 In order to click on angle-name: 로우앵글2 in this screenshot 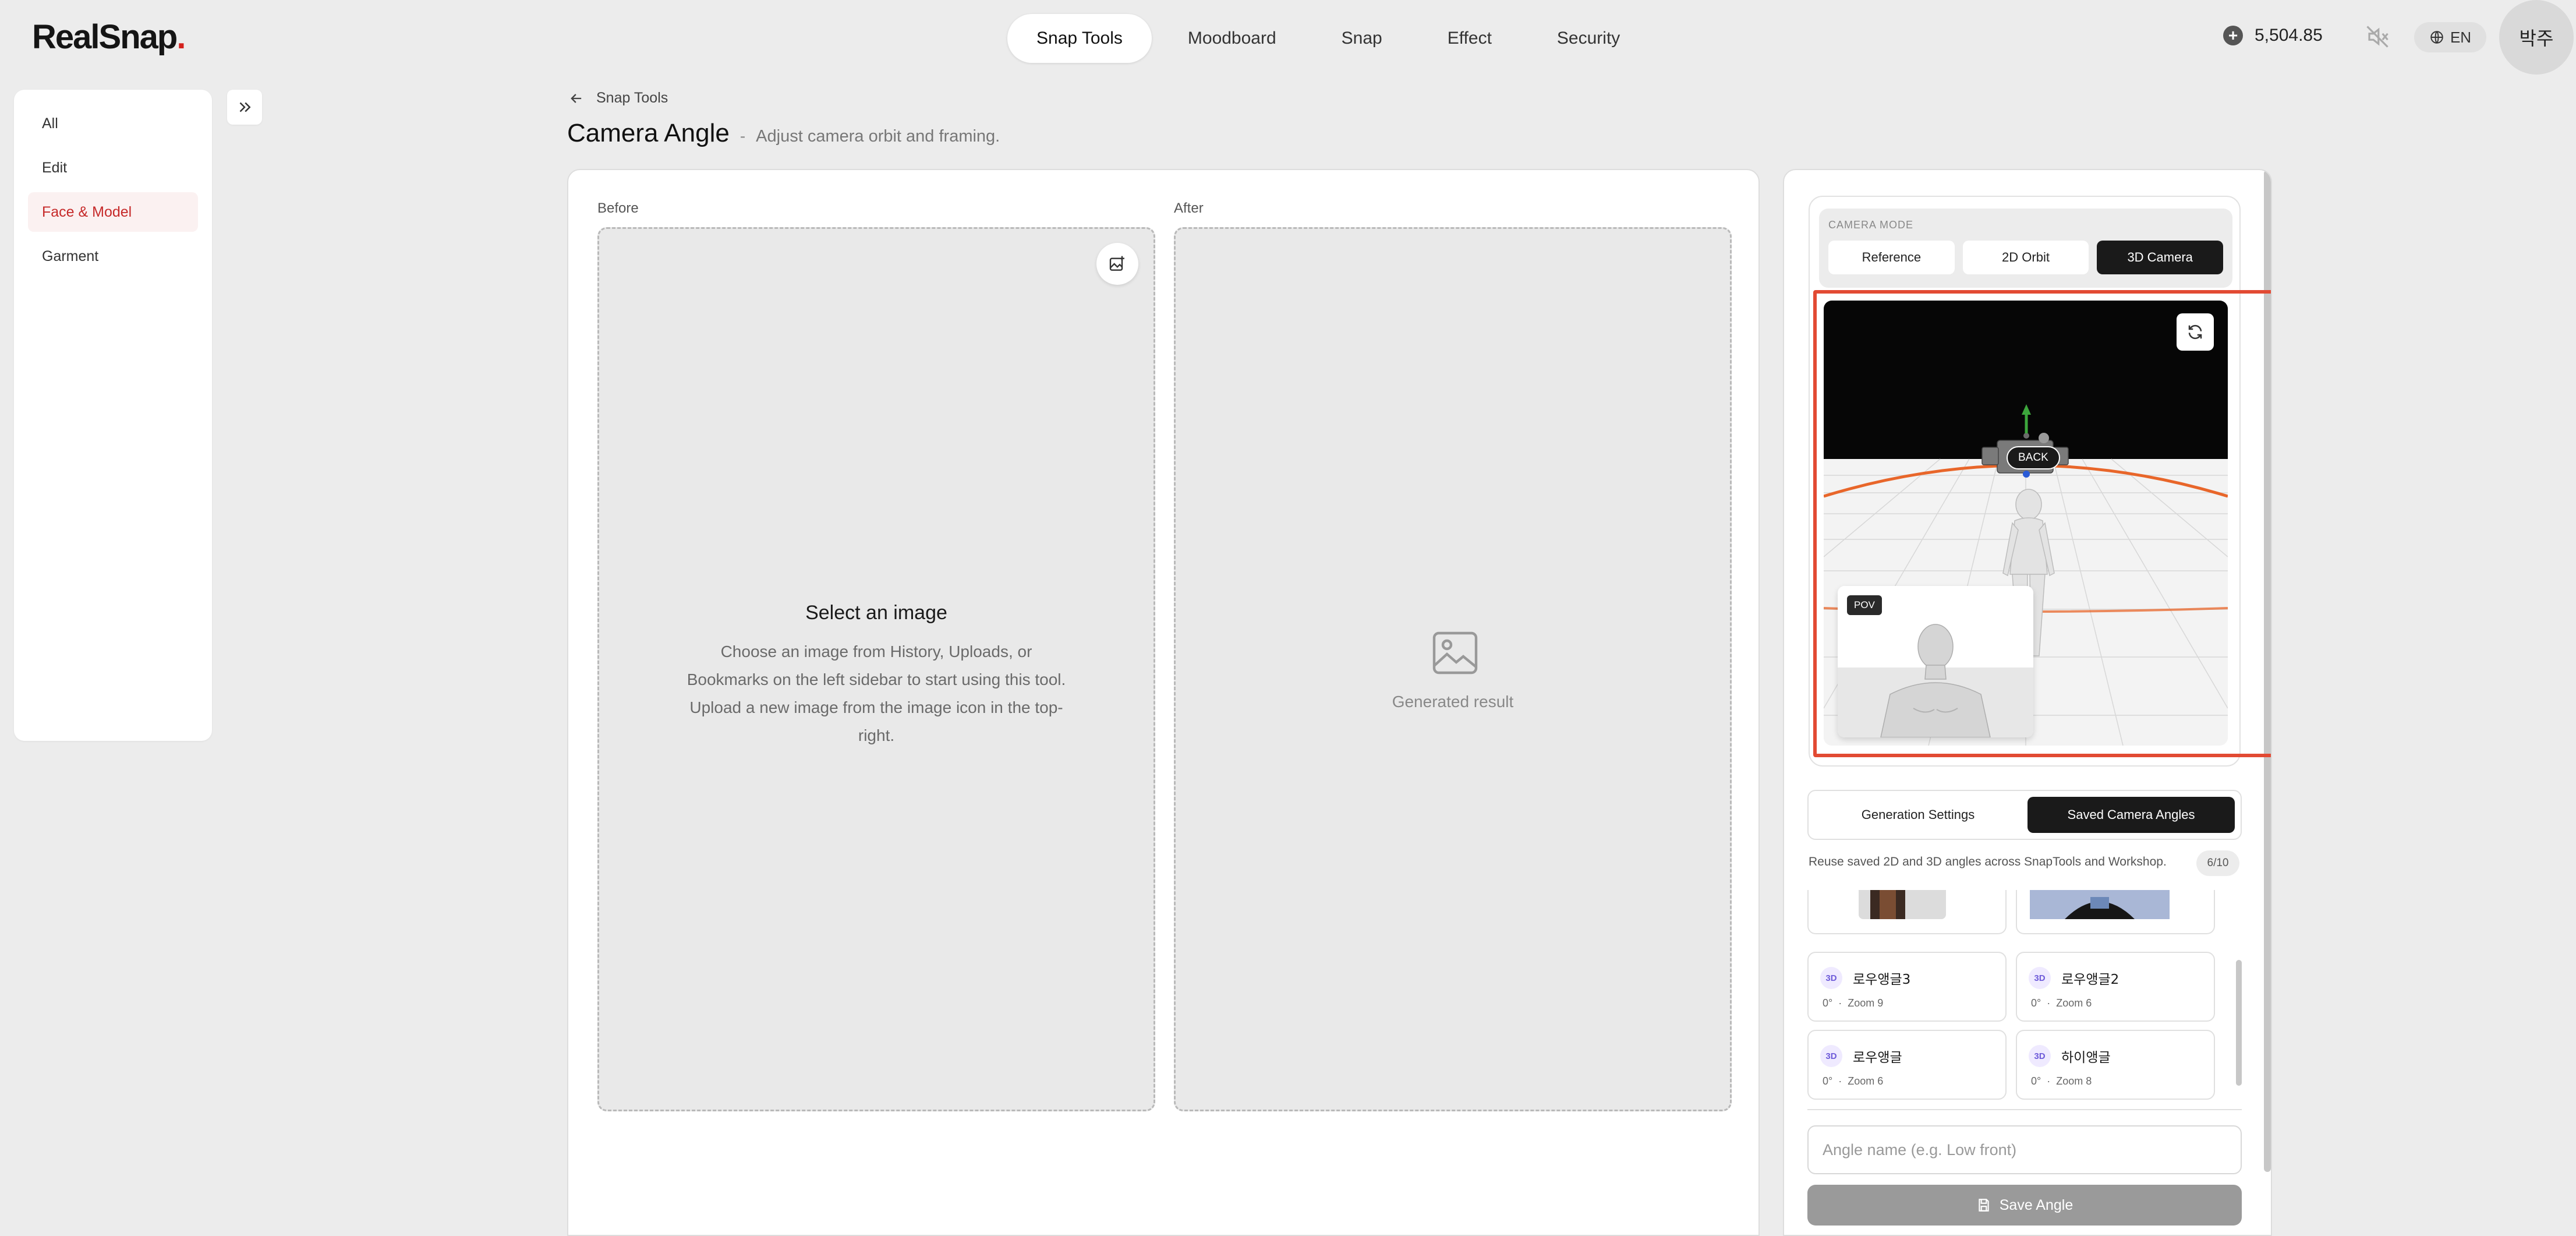, I will do `click(2090, 979)`.